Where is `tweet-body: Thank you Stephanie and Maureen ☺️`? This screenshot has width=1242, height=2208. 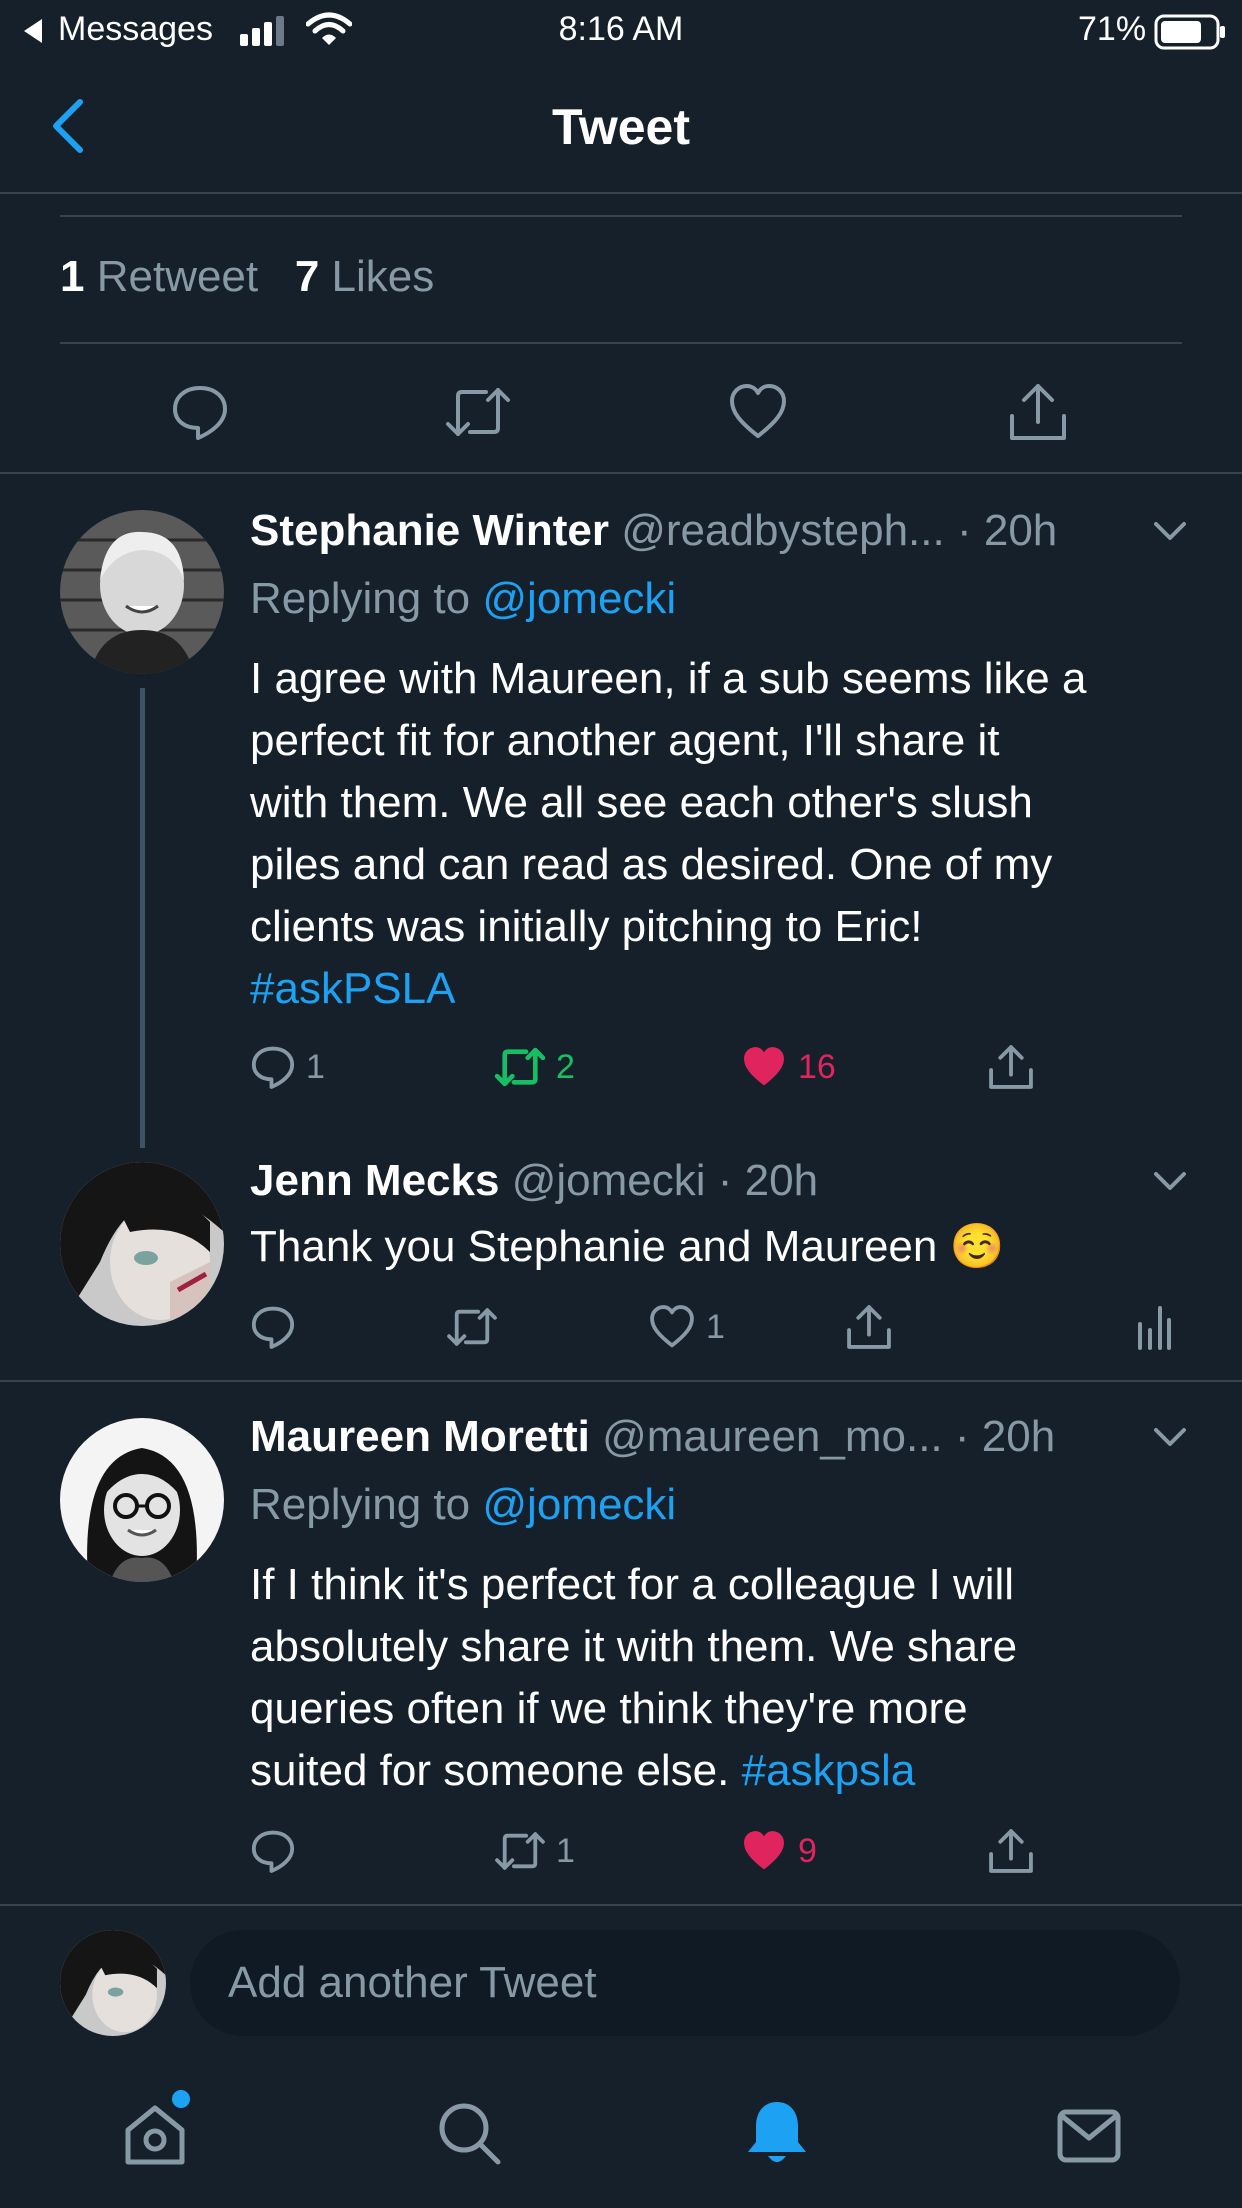
tweet-body: Thank you Stephanie and Maureen ☺️ is located at coordinates (627, 1246).